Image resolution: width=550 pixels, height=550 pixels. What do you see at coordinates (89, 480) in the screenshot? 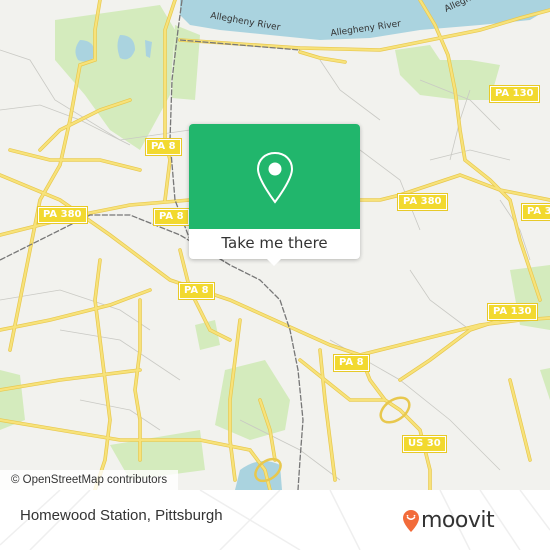
I see `map-attribution: © OpenStreetMap contributors` at bounding box center [89, 480].